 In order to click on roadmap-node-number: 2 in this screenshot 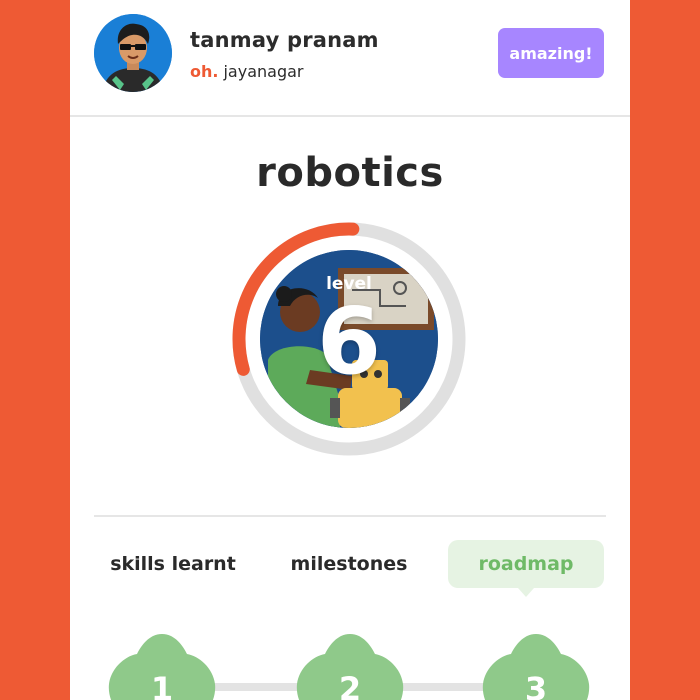, I will do `click(350, 685)`.